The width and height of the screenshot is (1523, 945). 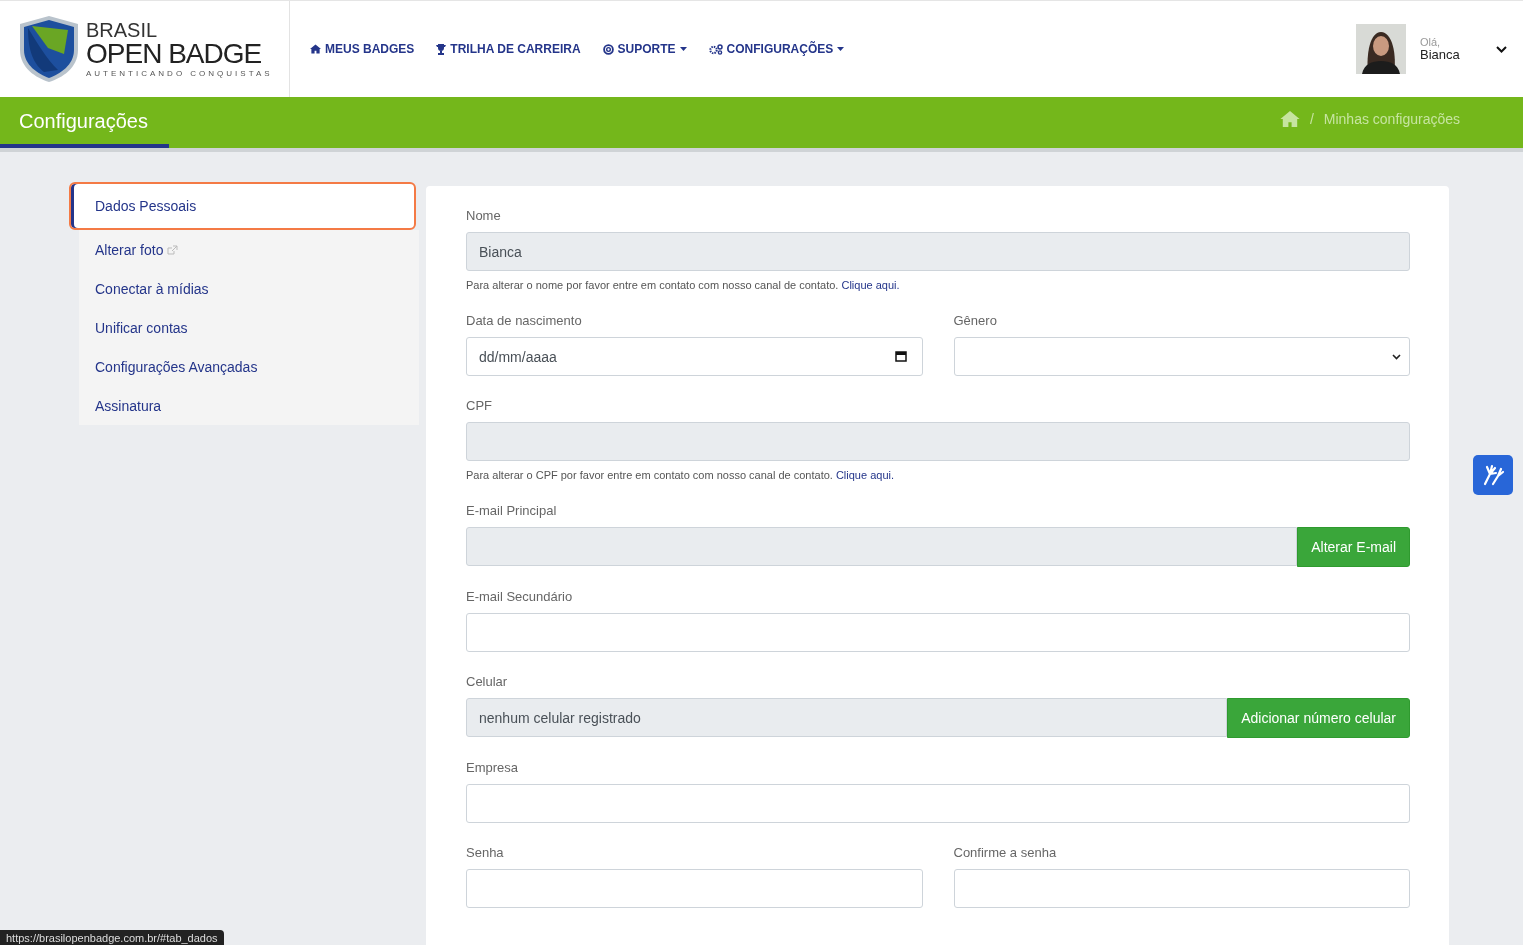 What do you see at coordinates (249, 288) in the screenshot?
I see `sidebar-item: Conectar à mídias` at bounding box center [249, 288].